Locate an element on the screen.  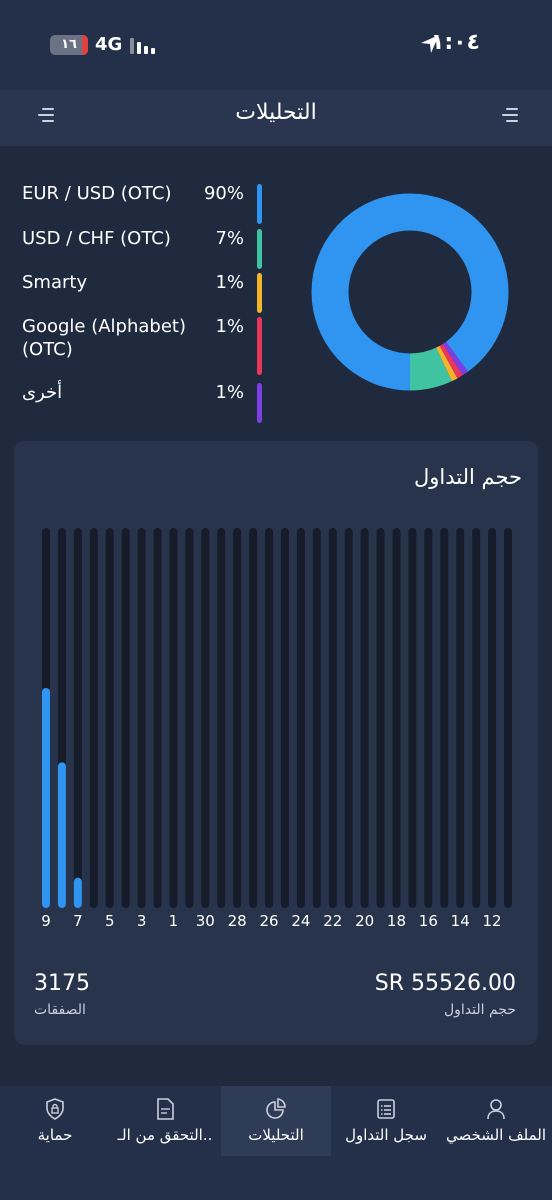
menu-icon is located at coordinates (509, 115).